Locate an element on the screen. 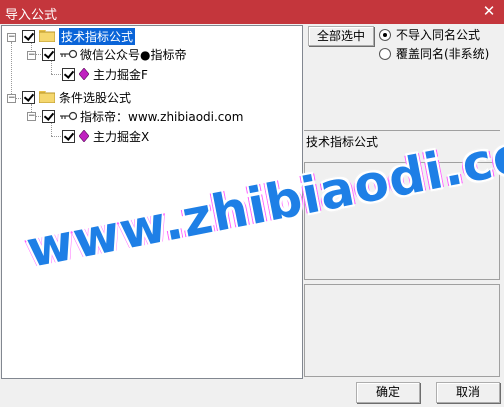  tree-node-condition-select: 条件选股公式 is located at coordinates (76, 97).